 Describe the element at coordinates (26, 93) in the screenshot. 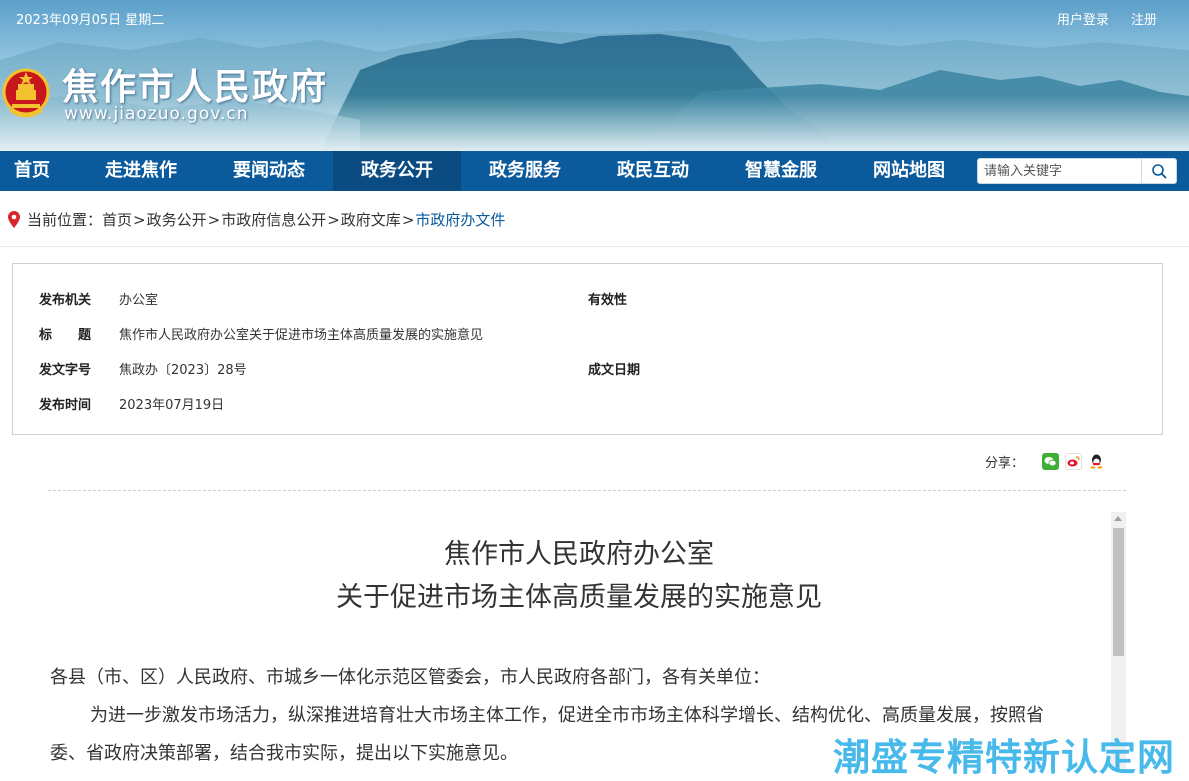

I see `national-emblem-icon` at that location.